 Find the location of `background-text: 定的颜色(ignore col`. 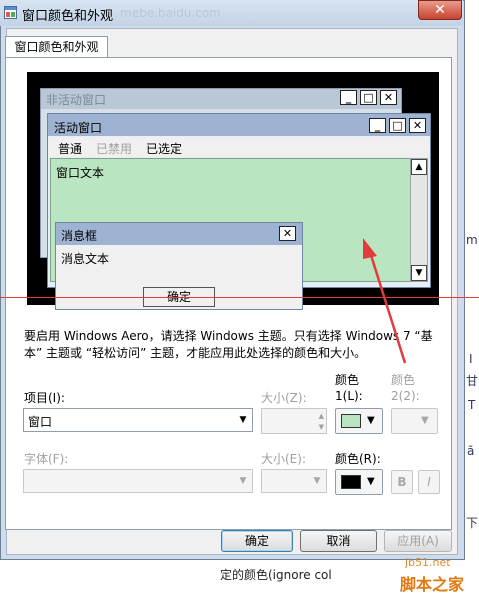

background-text: 定的颜色(ignore col is located at coordinates (276, 575).